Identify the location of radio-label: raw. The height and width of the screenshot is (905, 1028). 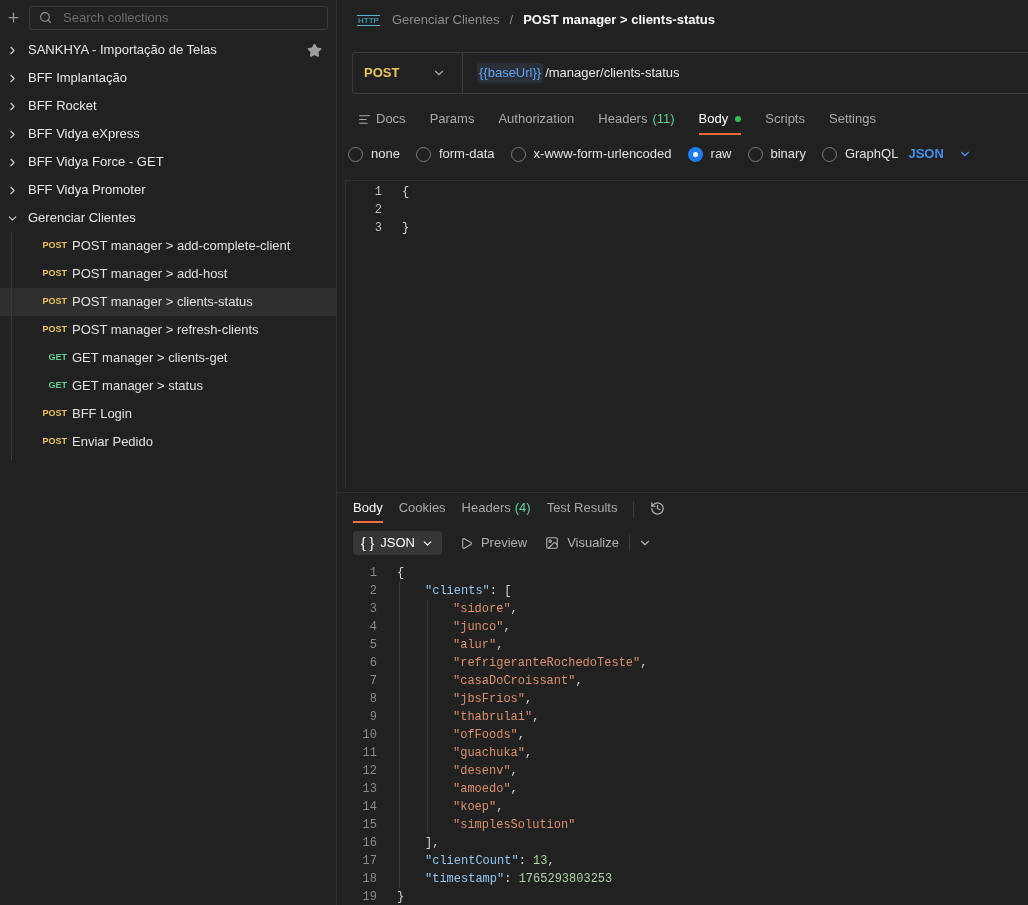
(721, 154).